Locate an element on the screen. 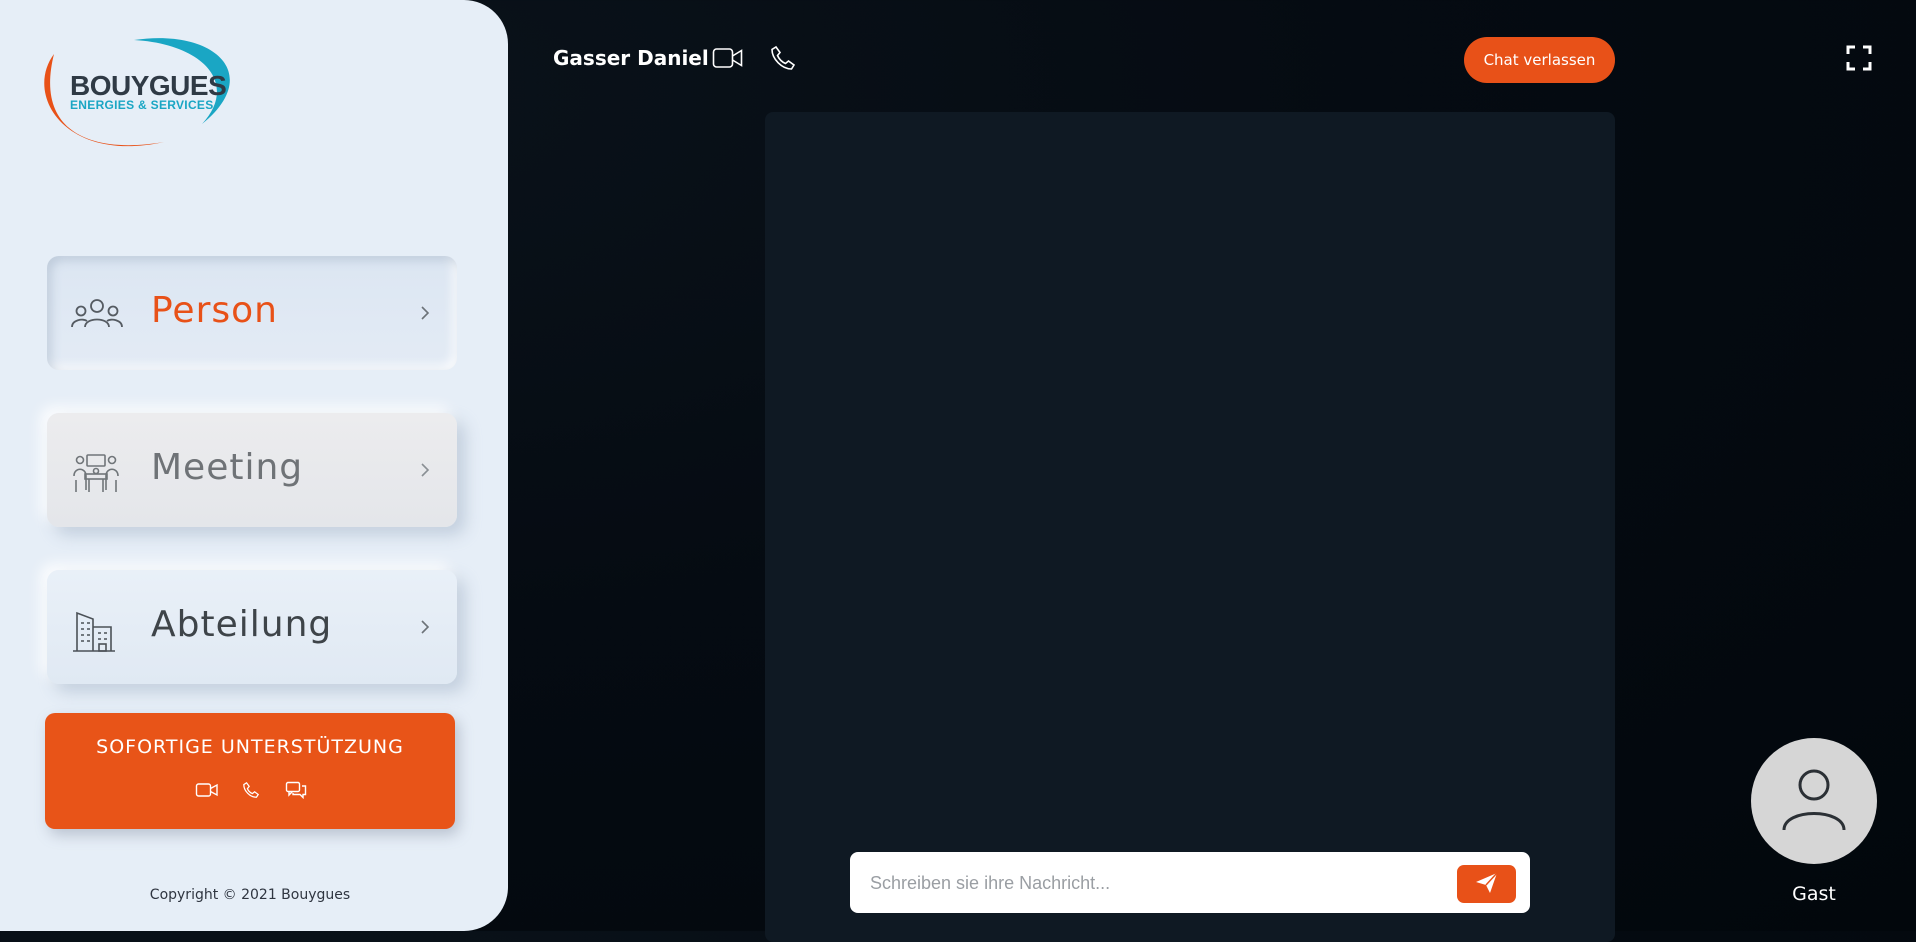 Image resolution: width=1916 pixels, height=942 pixels. message-composer is located at coordinates (1190, 883).